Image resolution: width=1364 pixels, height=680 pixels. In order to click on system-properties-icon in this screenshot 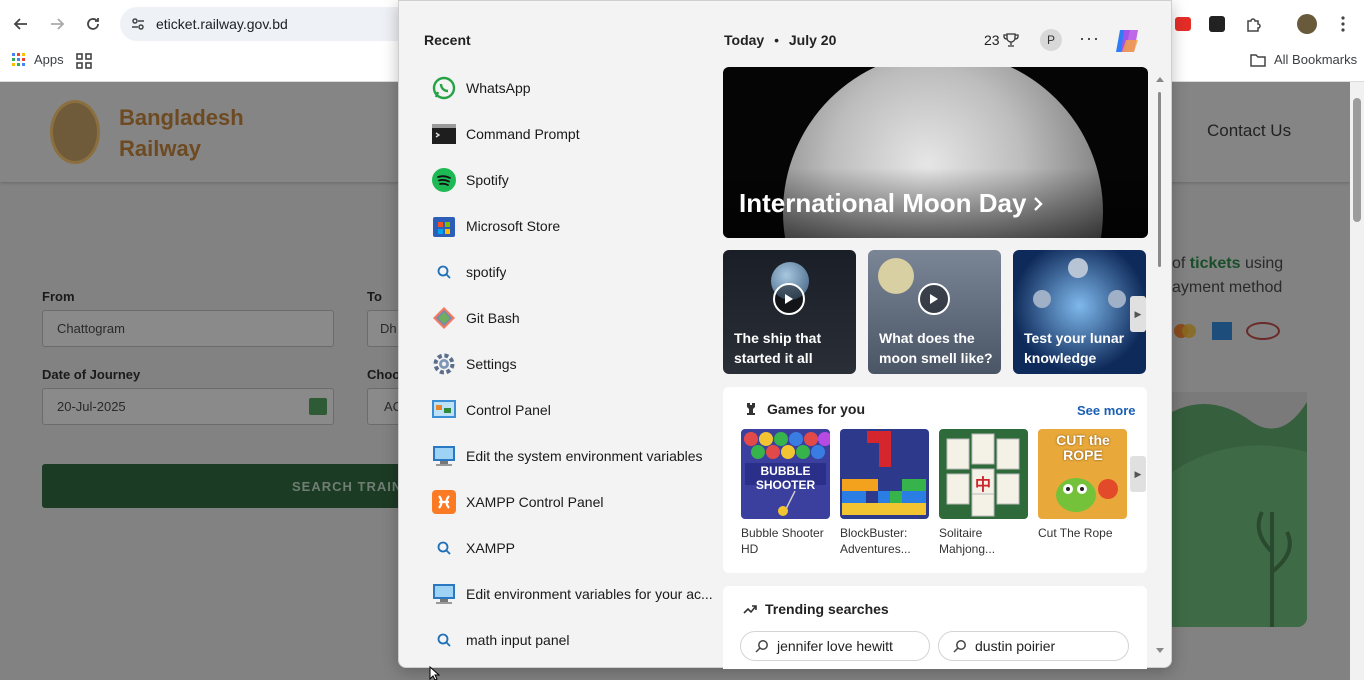, I will do `click(444, 456)`.